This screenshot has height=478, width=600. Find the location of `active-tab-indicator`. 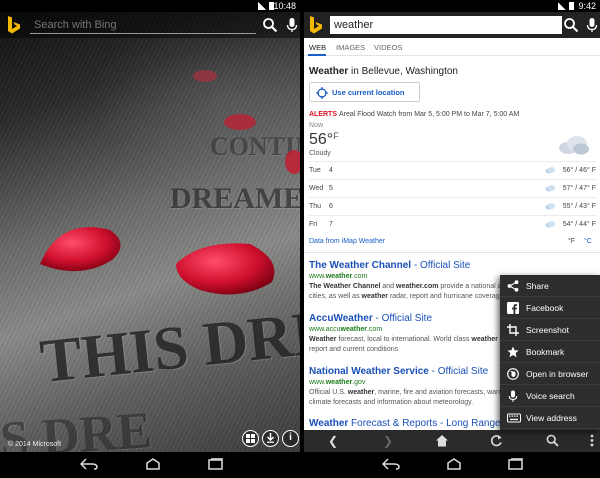

active-tab-indicator is located at coordinates (317, 55).